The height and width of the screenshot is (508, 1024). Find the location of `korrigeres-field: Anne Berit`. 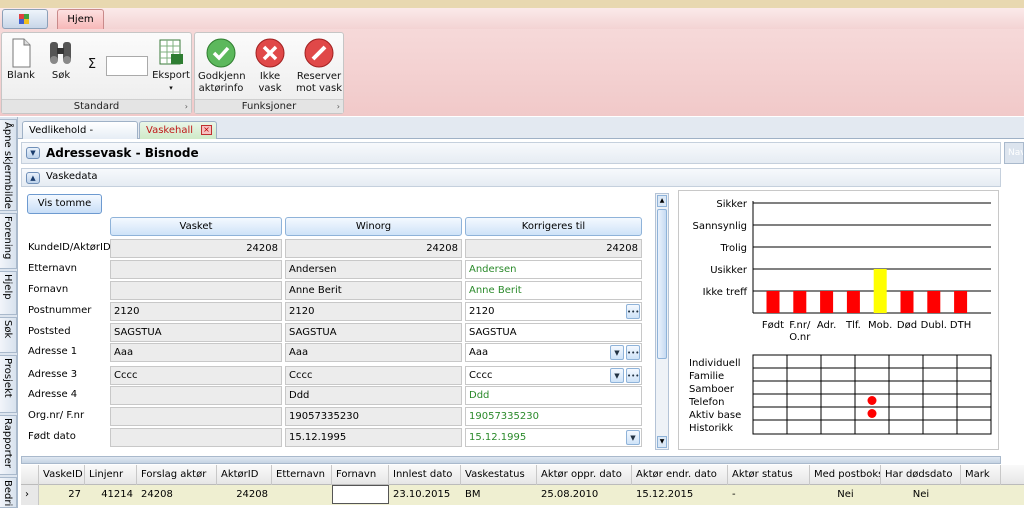

korrigeres-field: Anne Berit is located at coordinates (553, 290).